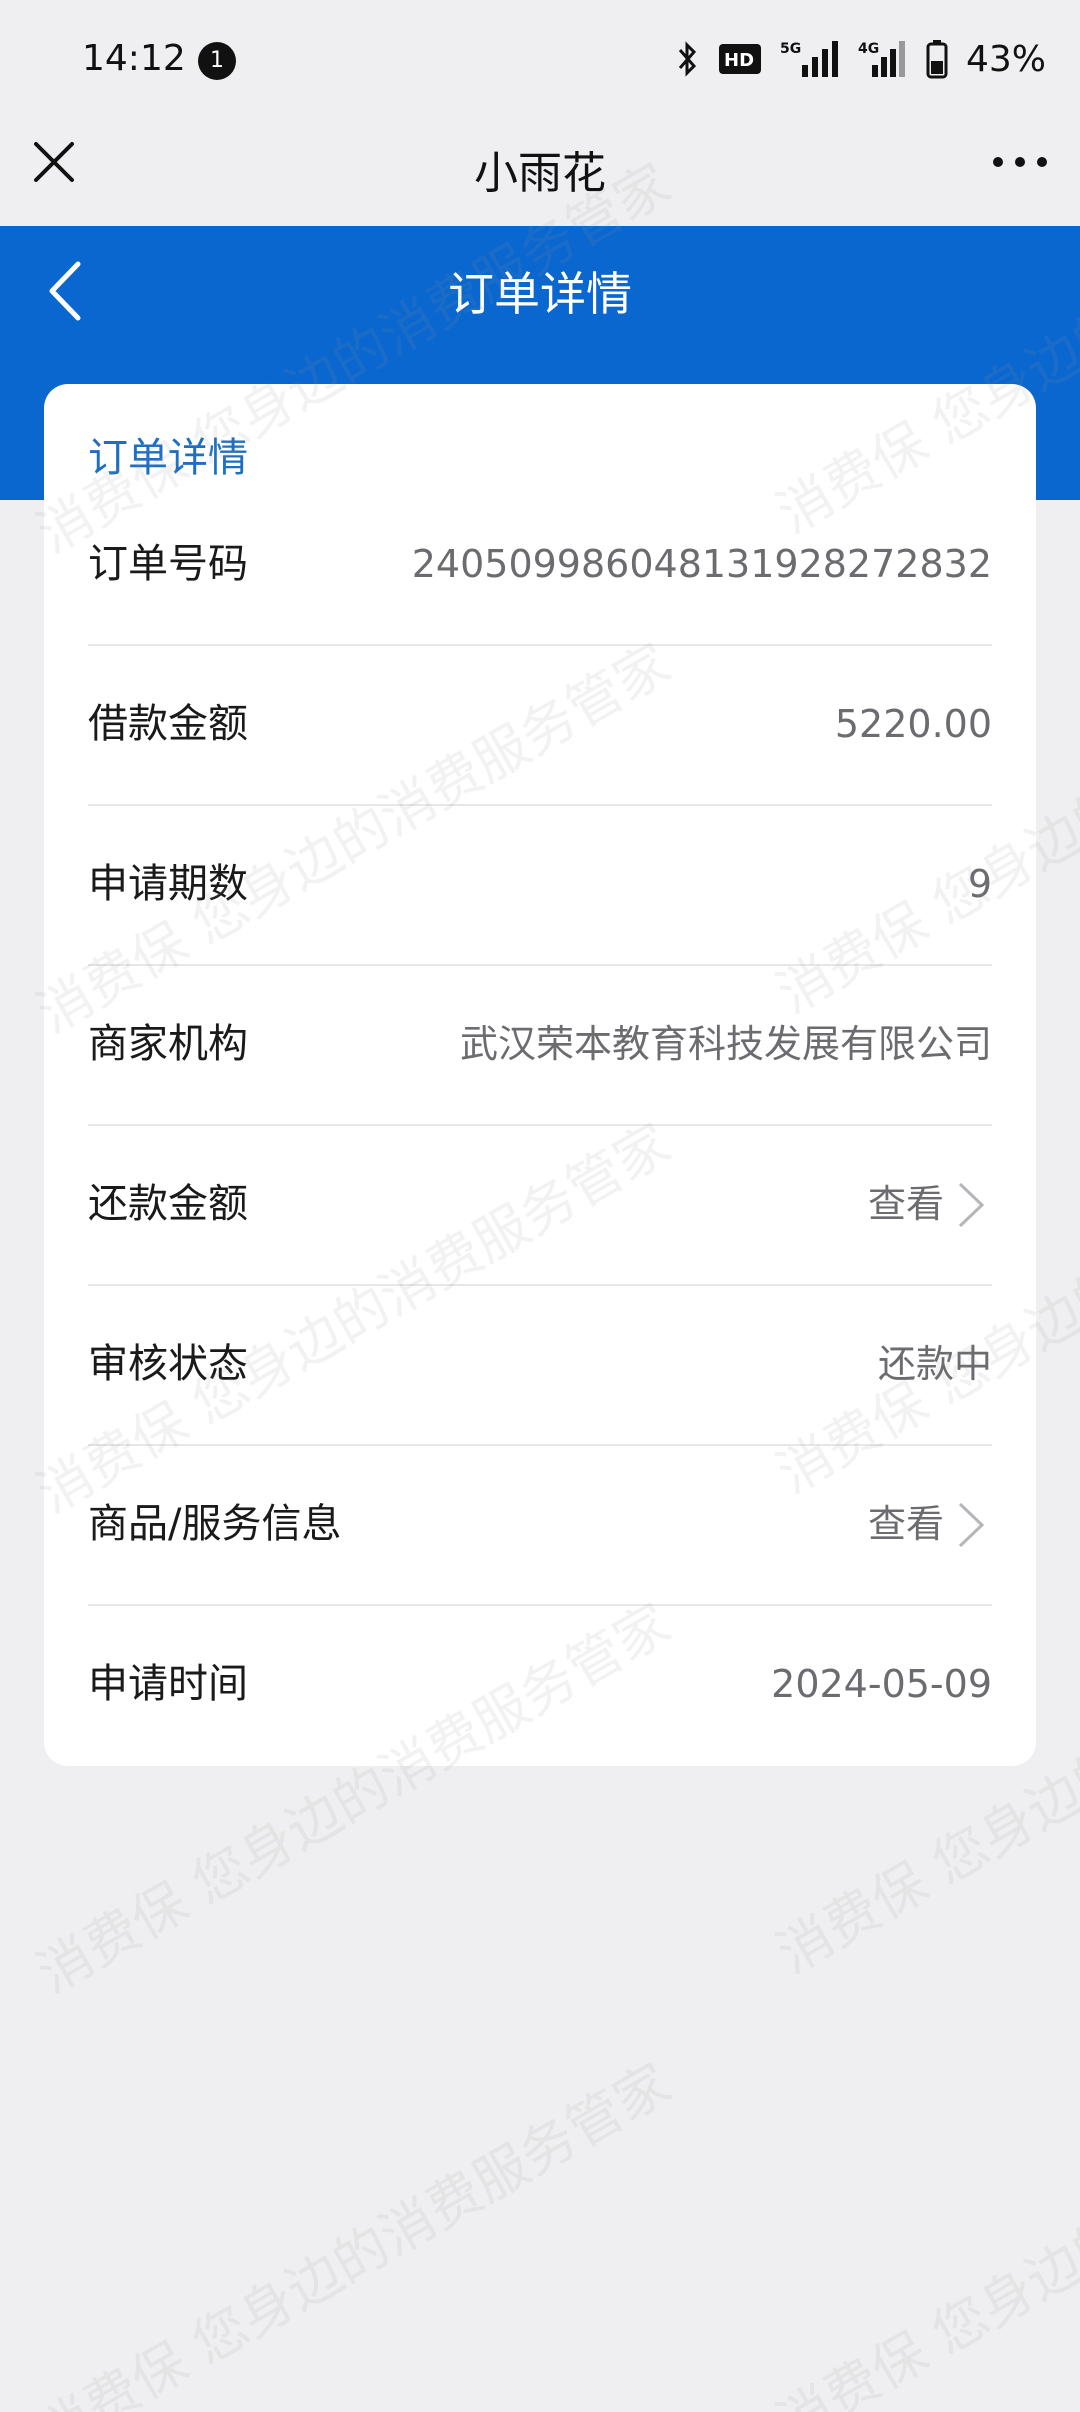 Image resolution: width=1080 pixels, height=2412 pixels. I want to click on signal-5g-label: 5G, so click(790, 49).